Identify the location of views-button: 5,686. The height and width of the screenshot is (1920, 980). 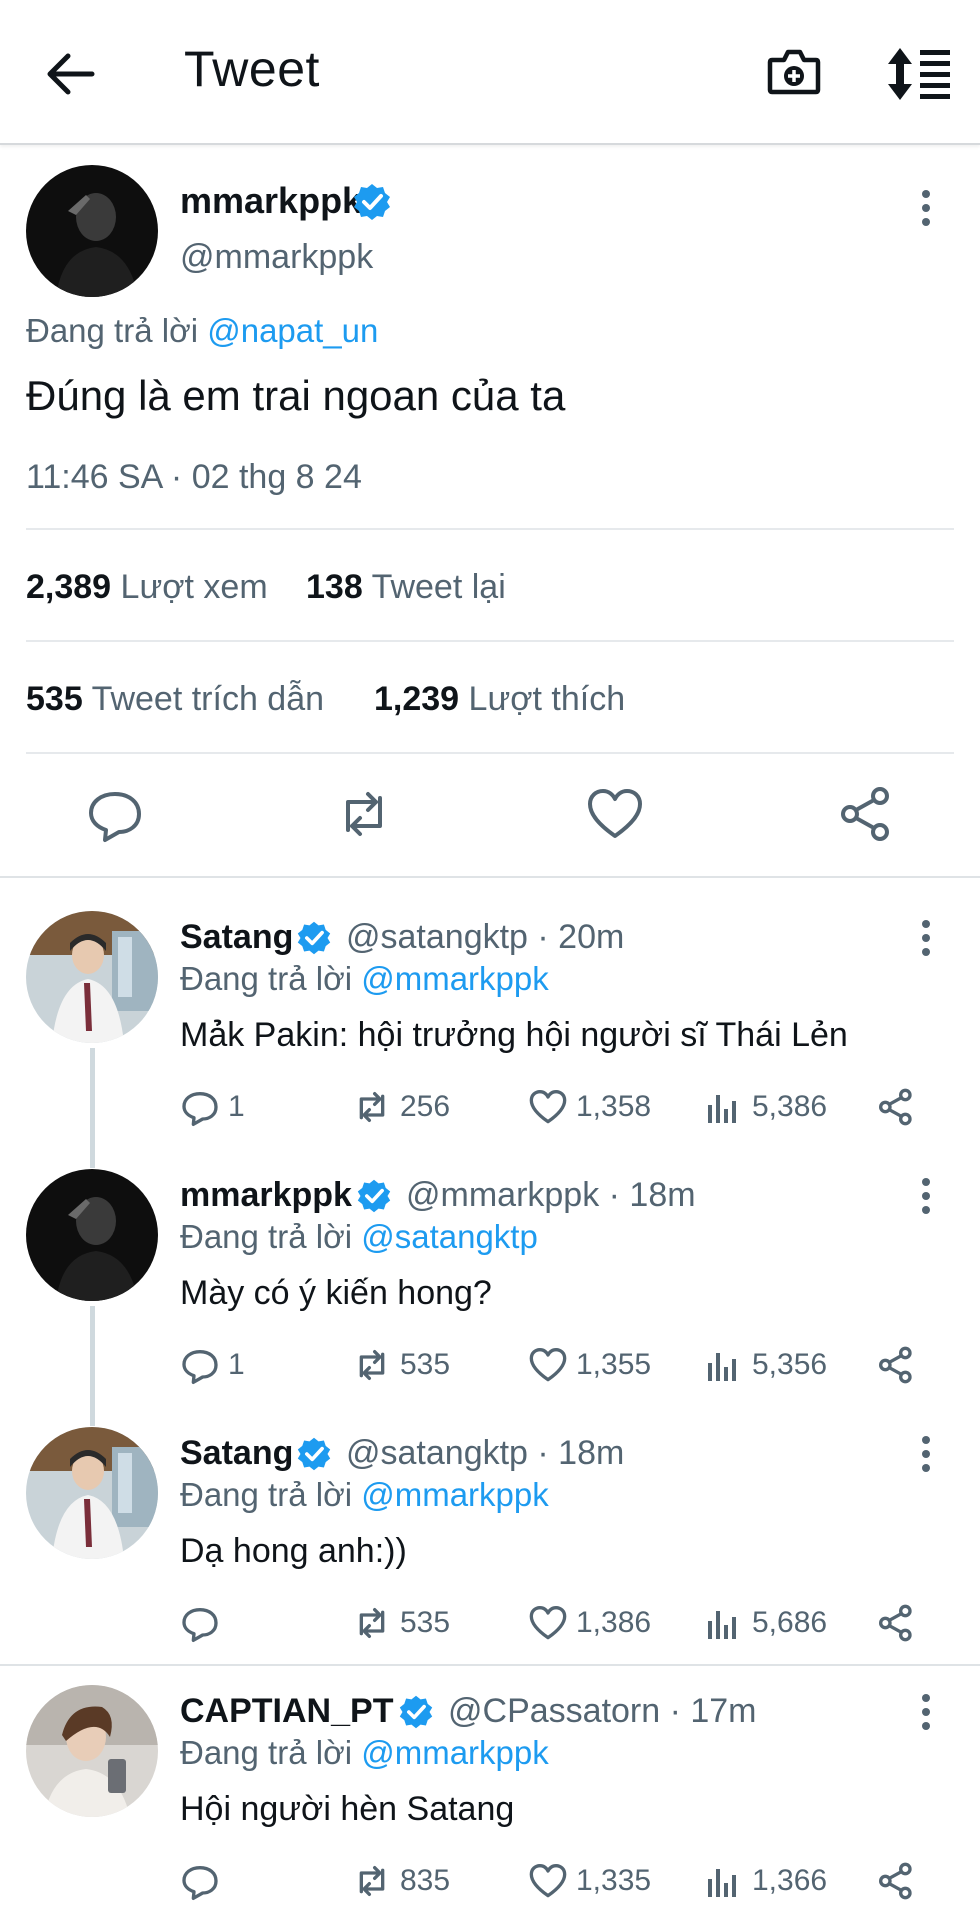
(765, 1623).